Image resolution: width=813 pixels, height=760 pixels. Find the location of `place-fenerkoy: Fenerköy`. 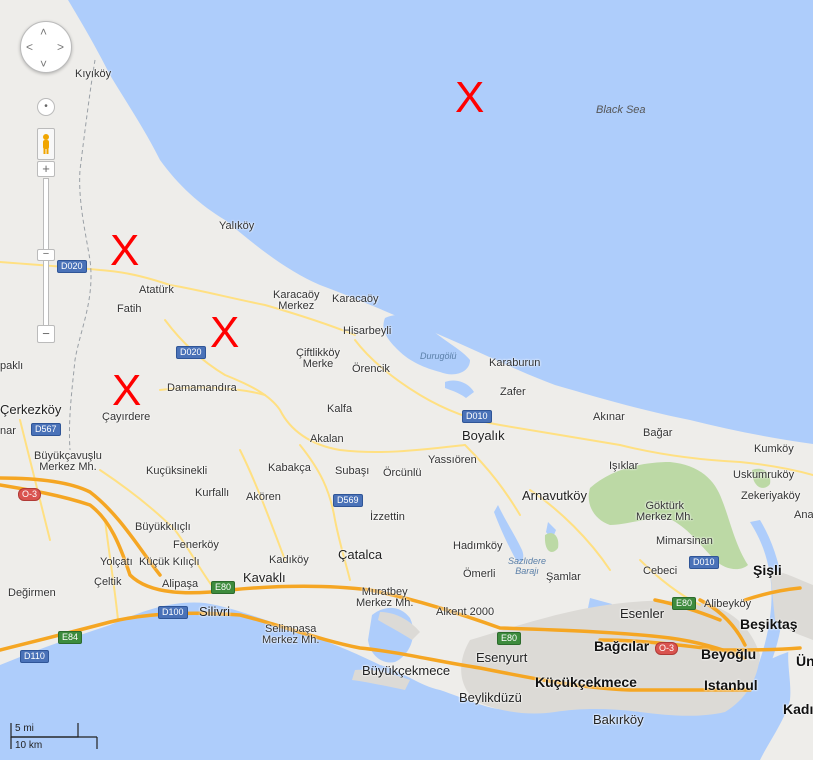

place-fenerkoy: Fenerköy is located at coordinates (196, 545).